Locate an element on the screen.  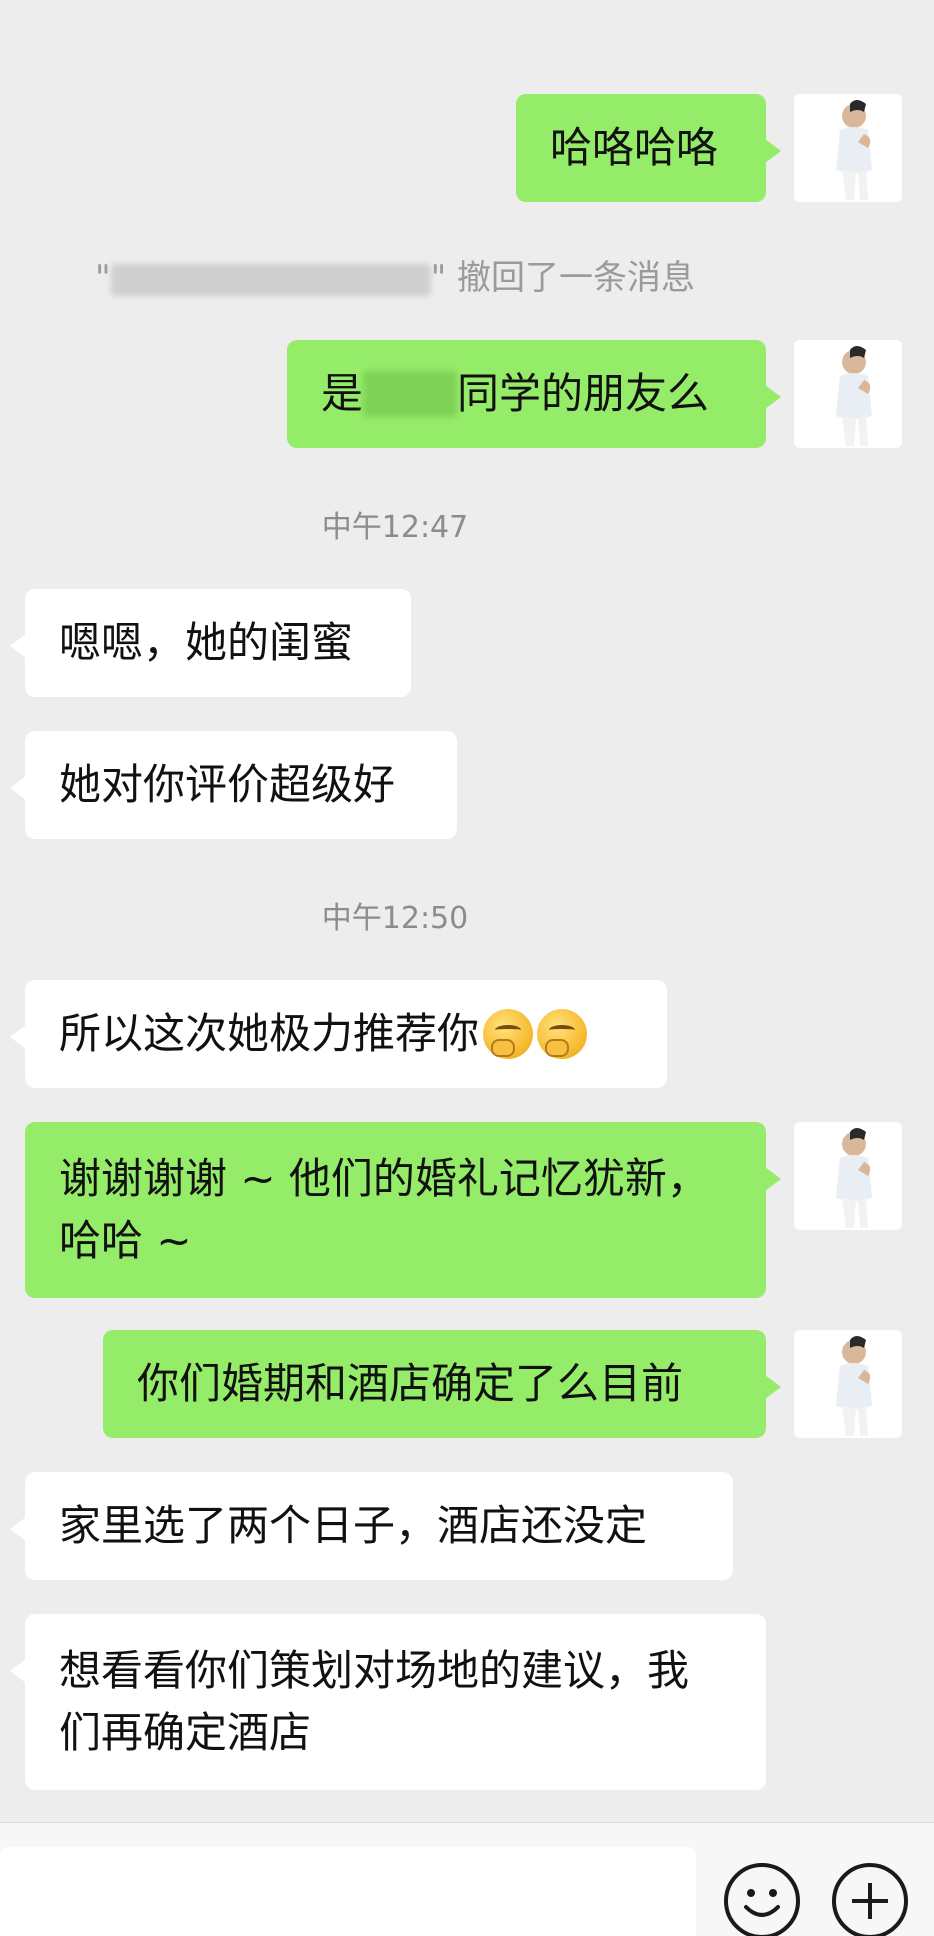
message-input is located at coordinates (348, 1891).